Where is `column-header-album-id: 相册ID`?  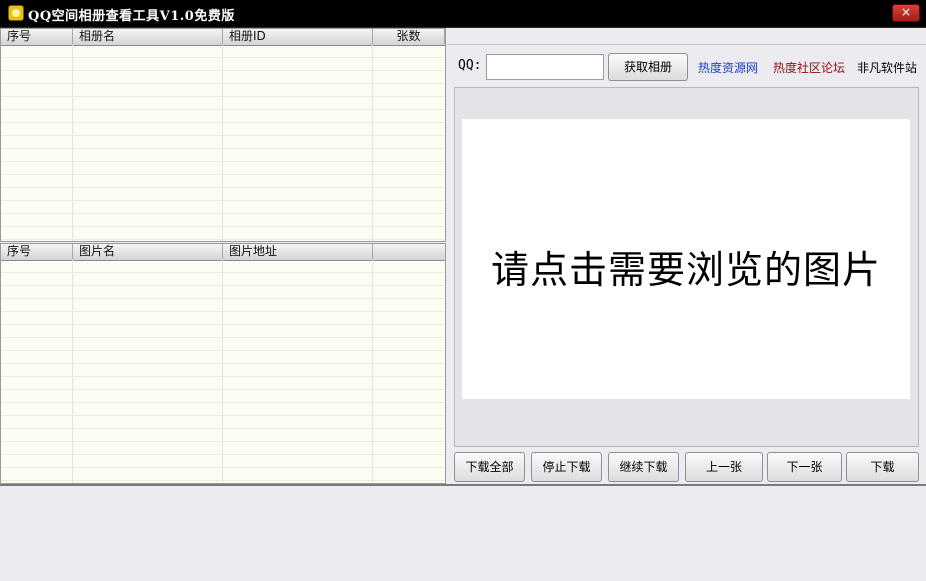
column-header-album-id: 相册ID is located at coordinates (298, 36).